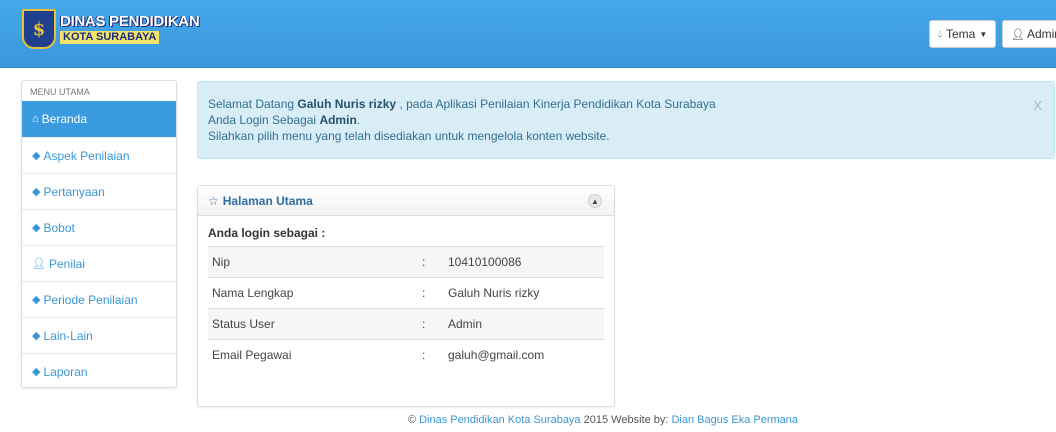 This screenshot has height=432, width=1056. I want to click on sidebar-item-periode-penilaian: ◆ Periode Penilaian, so click(99, 299).